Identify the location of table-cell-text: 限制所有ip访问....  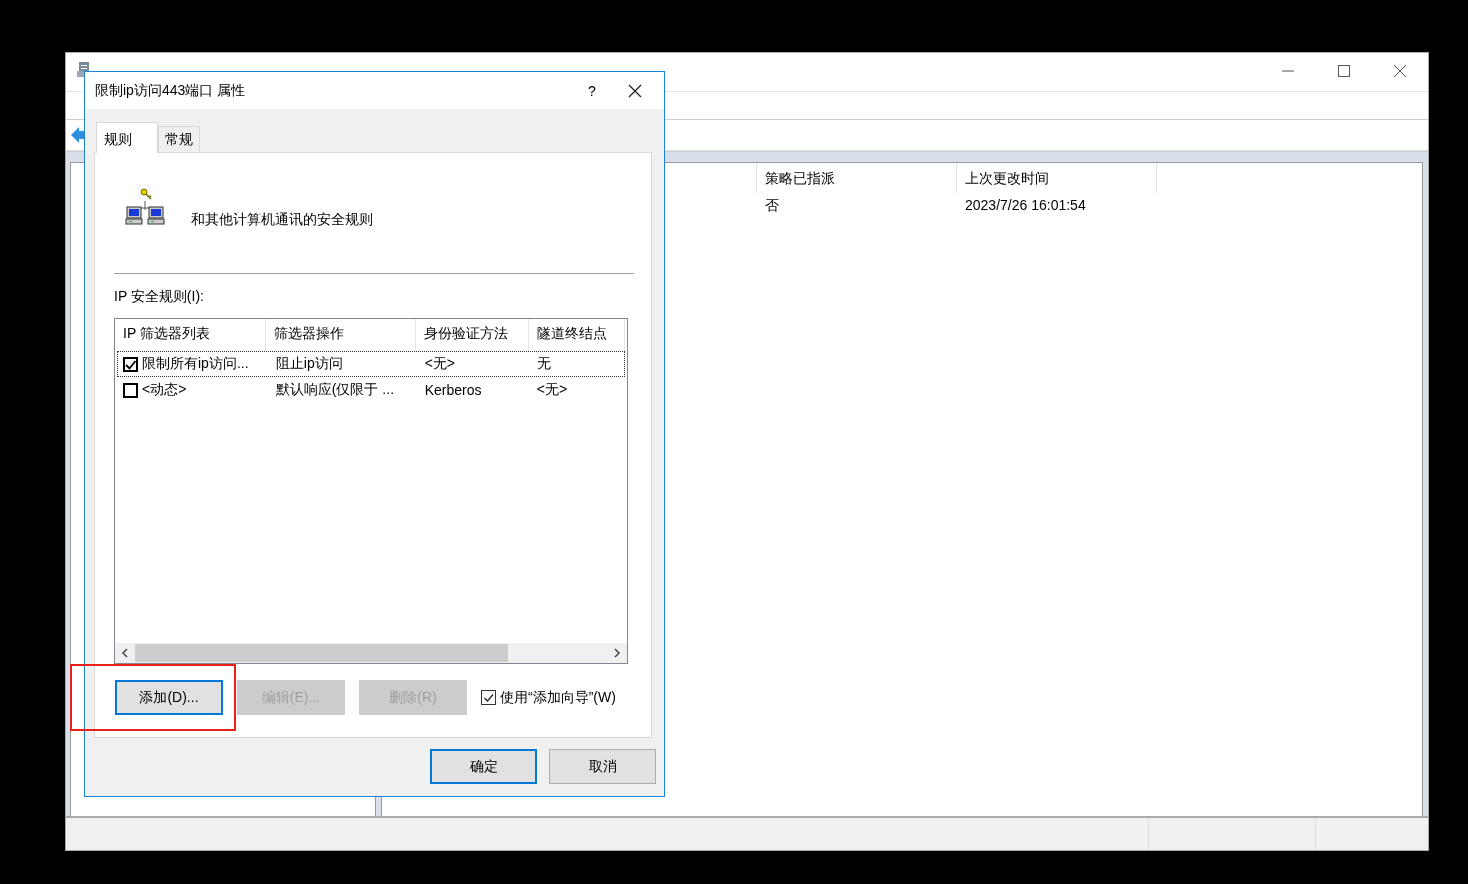
(195, 364).